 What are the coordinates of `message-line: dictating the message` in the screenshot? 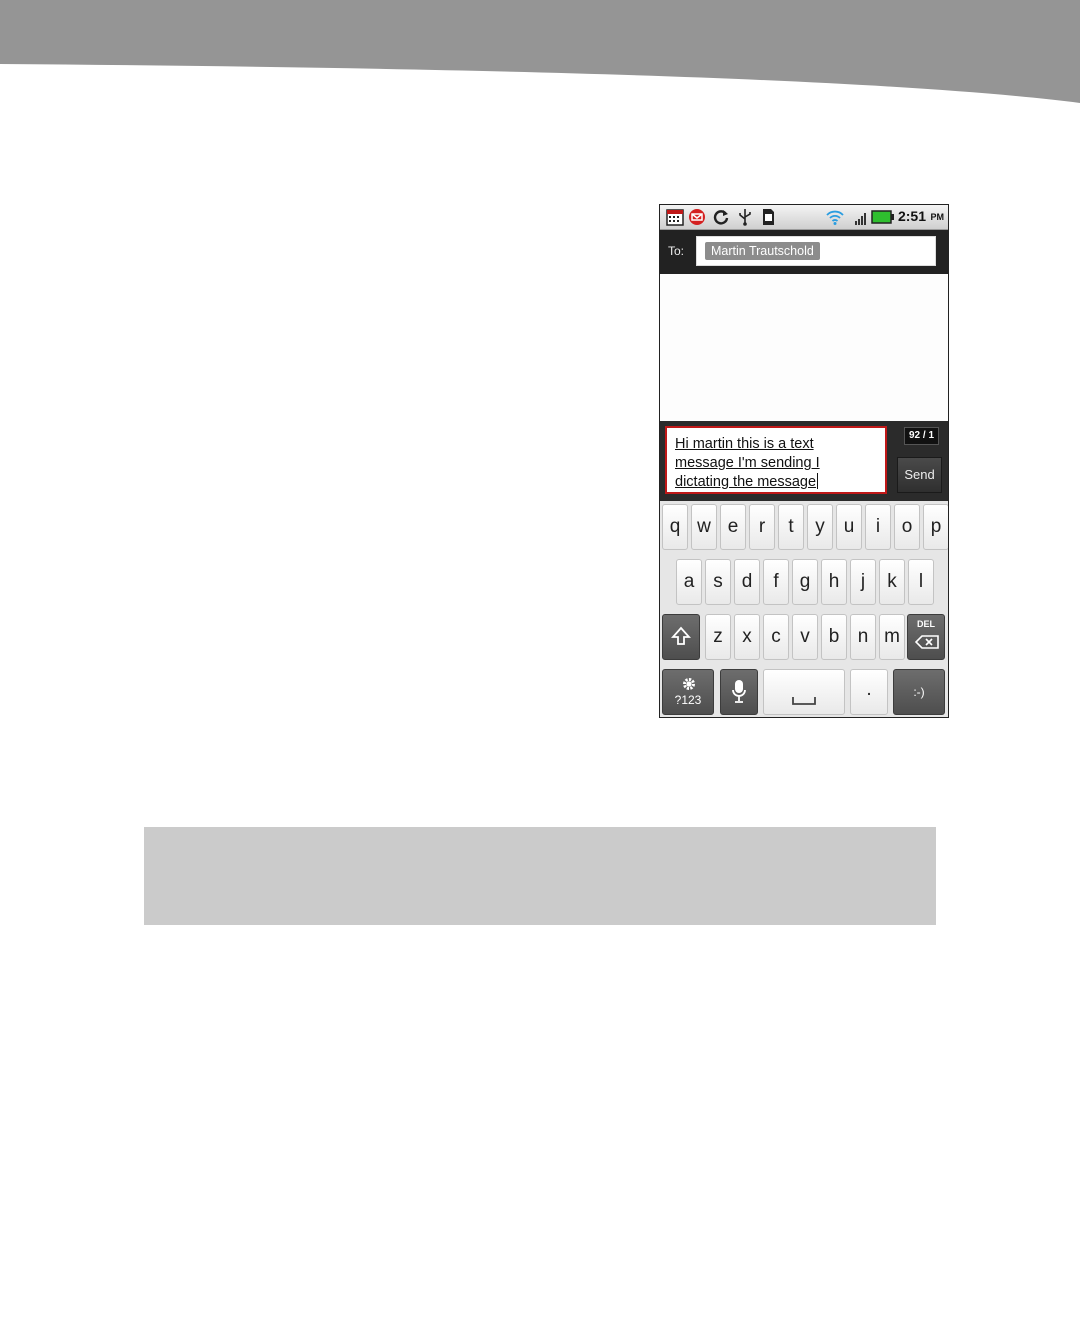 It's located at (746, 482).